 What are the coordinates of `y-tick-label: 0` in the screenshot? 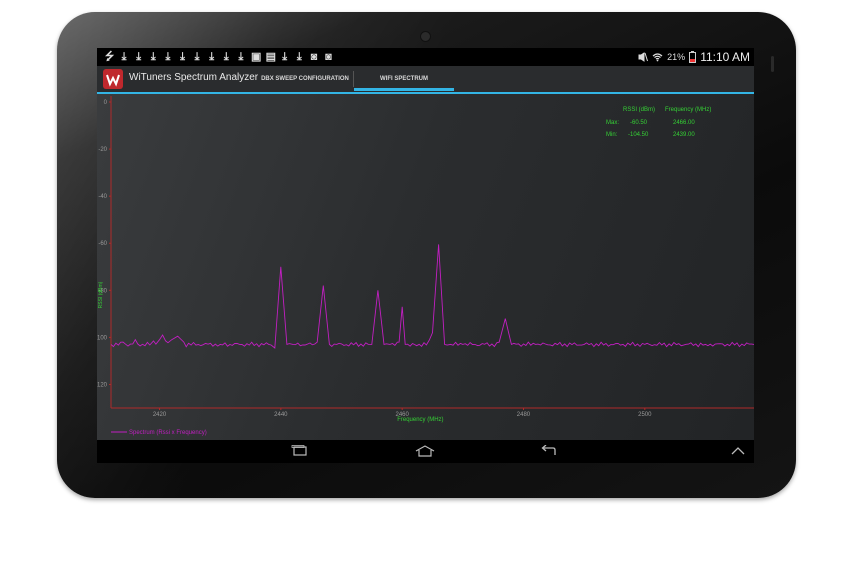 It's located at (106, 103).